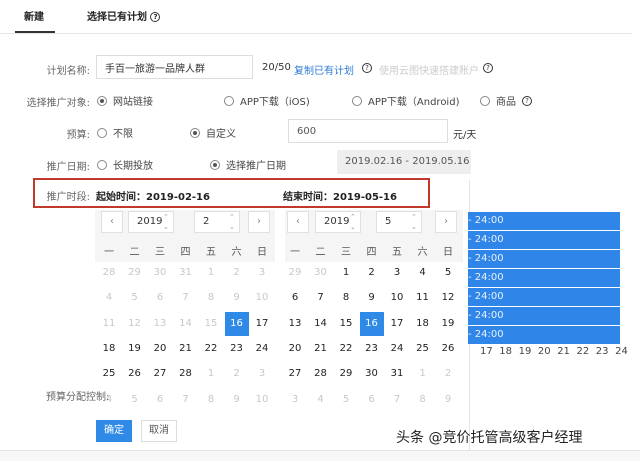  I want to click on calendar-day: 11, so click(423, 298).